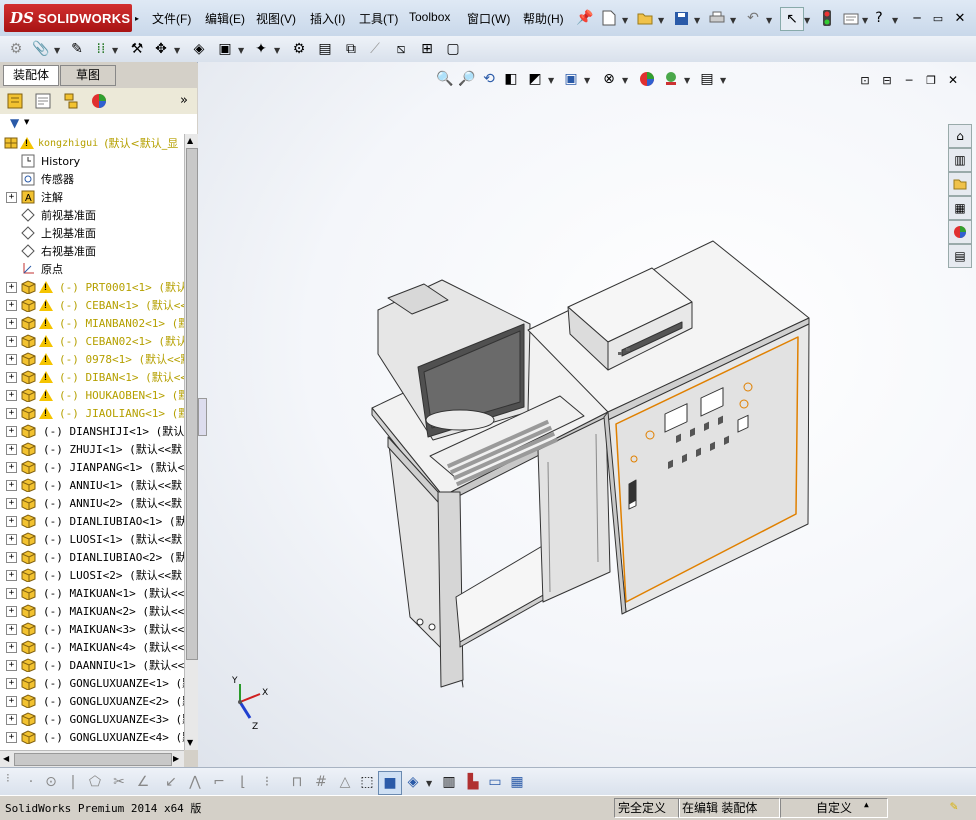 The width and height of the screenshot is (976, 820). Describe the element at coordinates (171, 18) in the screenshot. I see `menu-file: 文件(F)` at that location.